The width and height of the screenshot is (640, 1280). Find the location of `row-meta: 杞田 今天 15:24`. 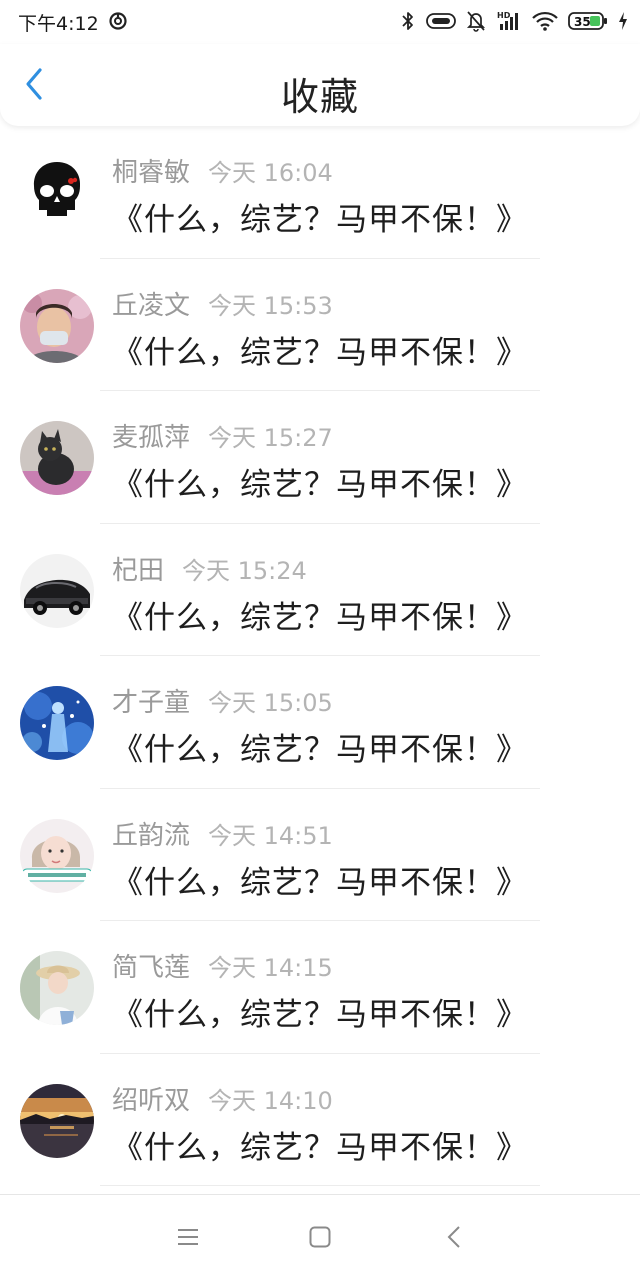

row-meta: 杞田 今天 15:24 is located at coordinates (209, 568).